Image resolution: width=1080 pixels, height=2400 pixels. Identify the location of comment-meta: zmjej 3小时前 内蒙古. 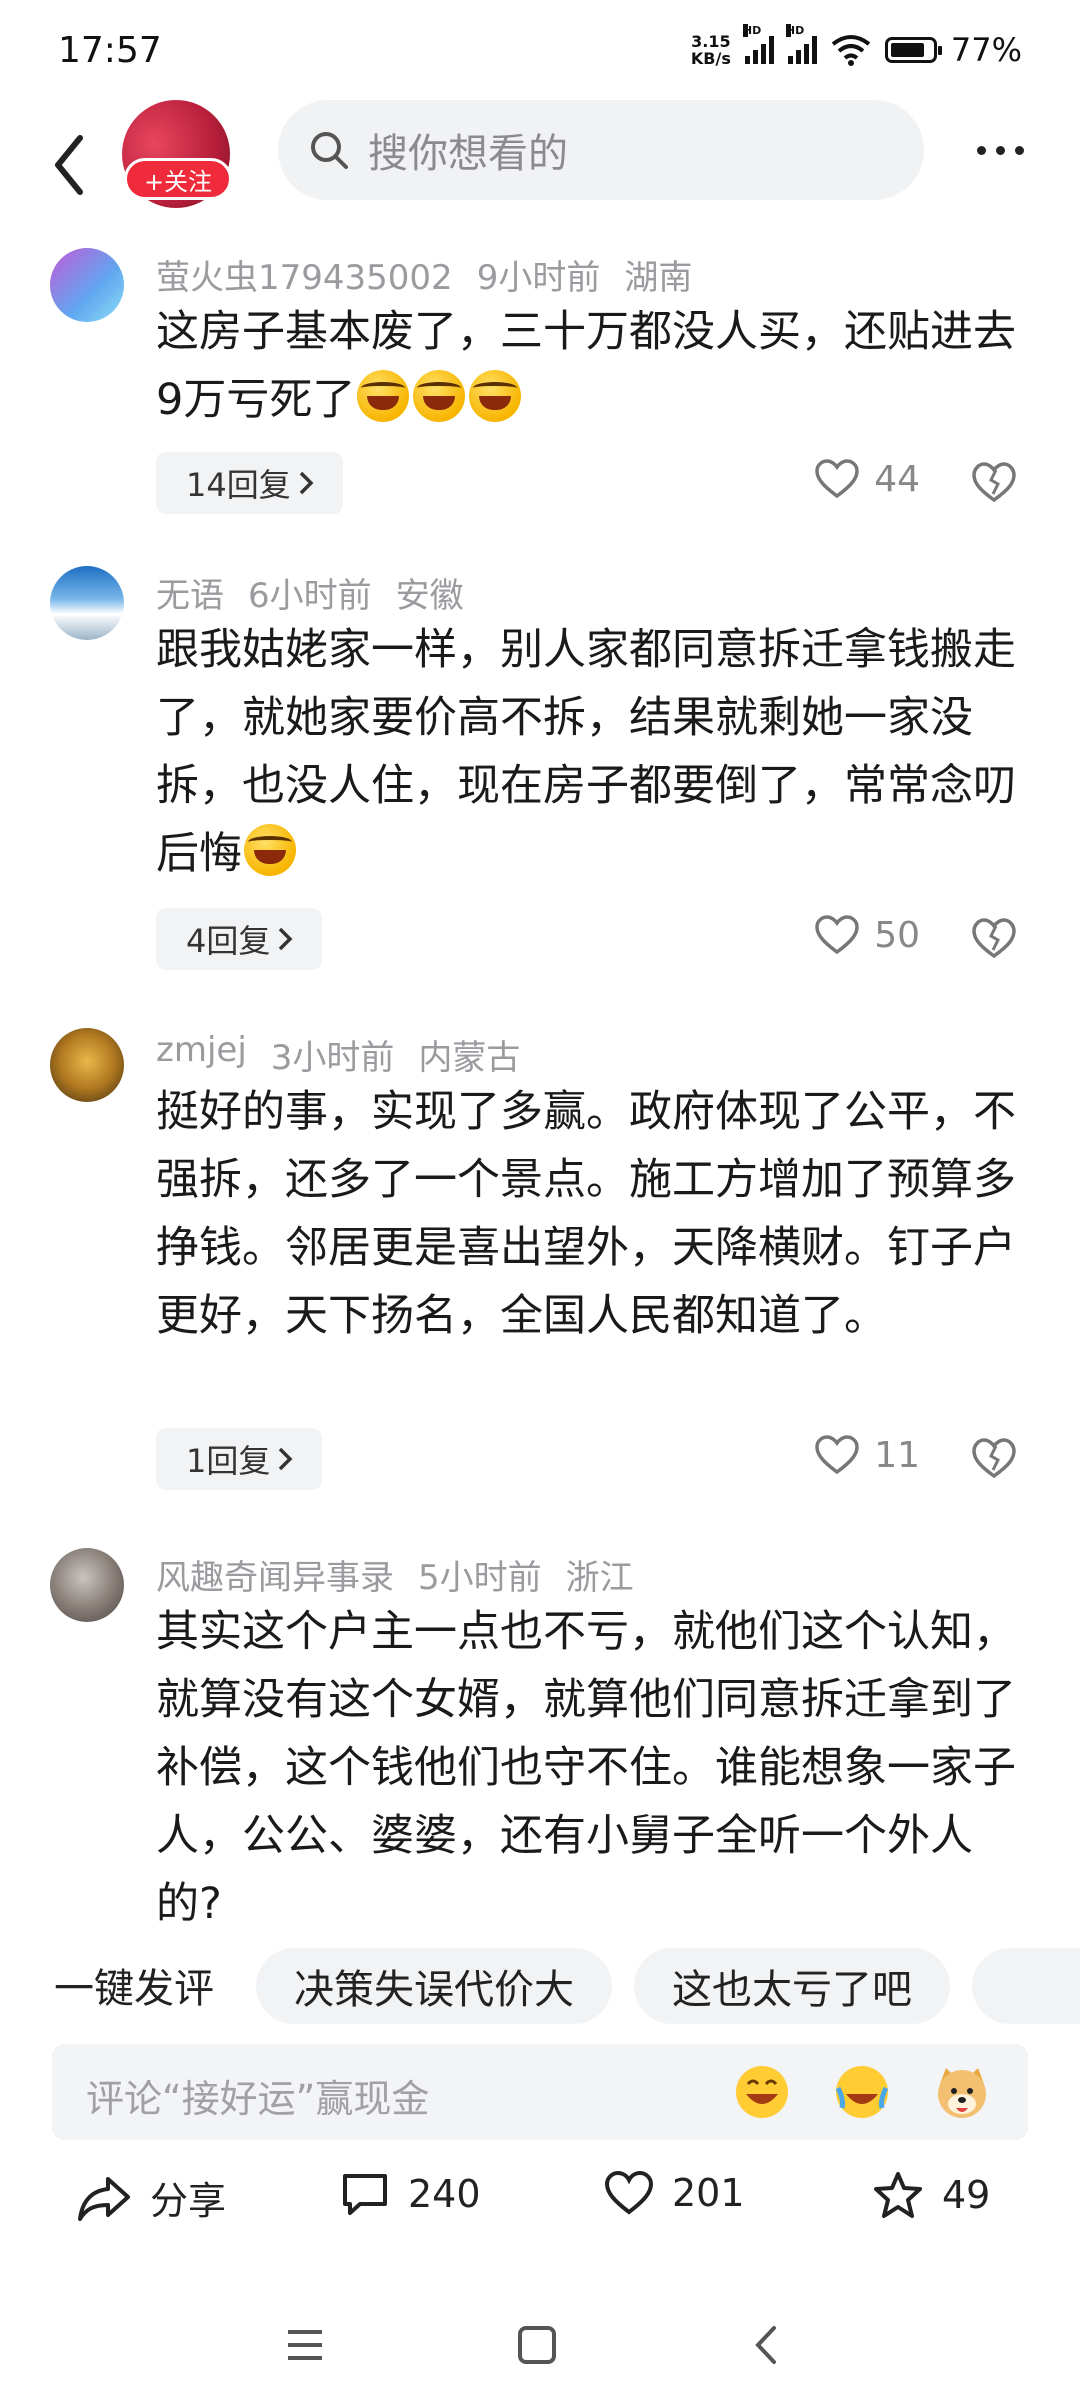
(338, 1054).